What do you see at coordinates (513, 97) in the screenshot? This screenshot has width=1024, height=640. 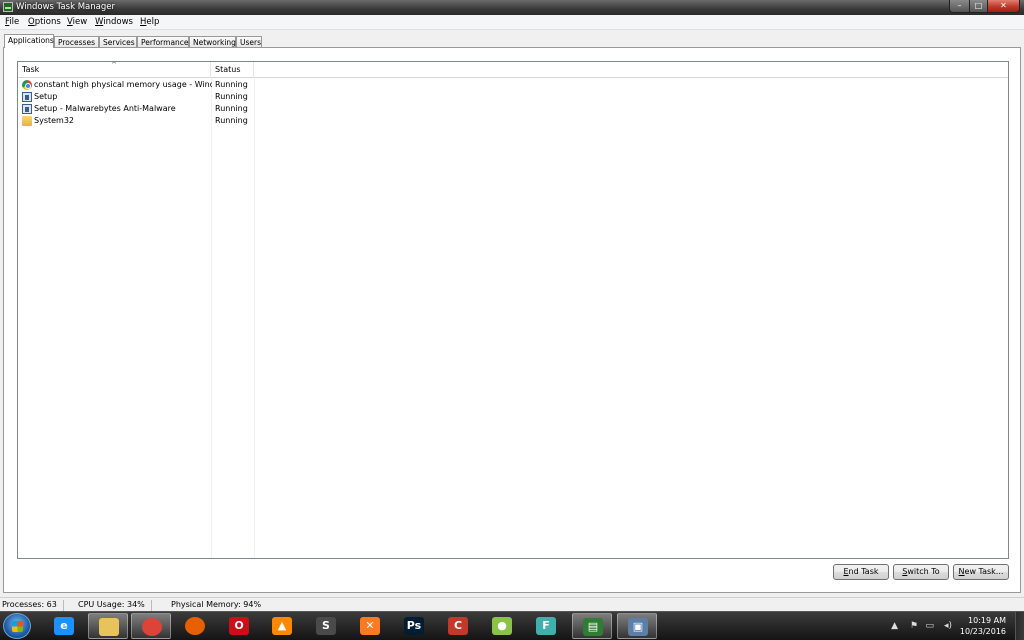 I see `table-row: Setup Running` at bounding box center [513, 97].